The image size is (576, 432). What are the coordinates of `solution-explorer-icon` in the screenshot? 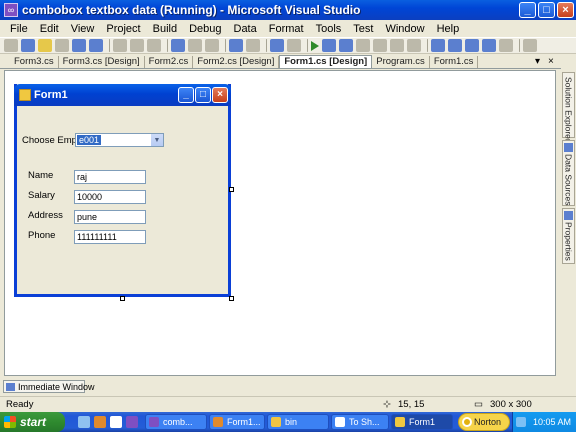 It's located at (438, 45).